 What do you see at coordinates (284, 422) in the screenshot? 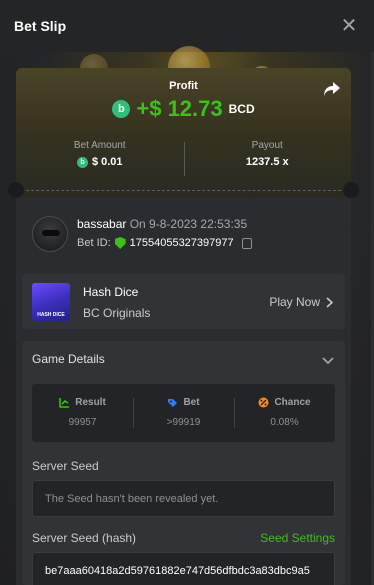
I see `chance-value: 0.08%` at bounding box center [284, 422].